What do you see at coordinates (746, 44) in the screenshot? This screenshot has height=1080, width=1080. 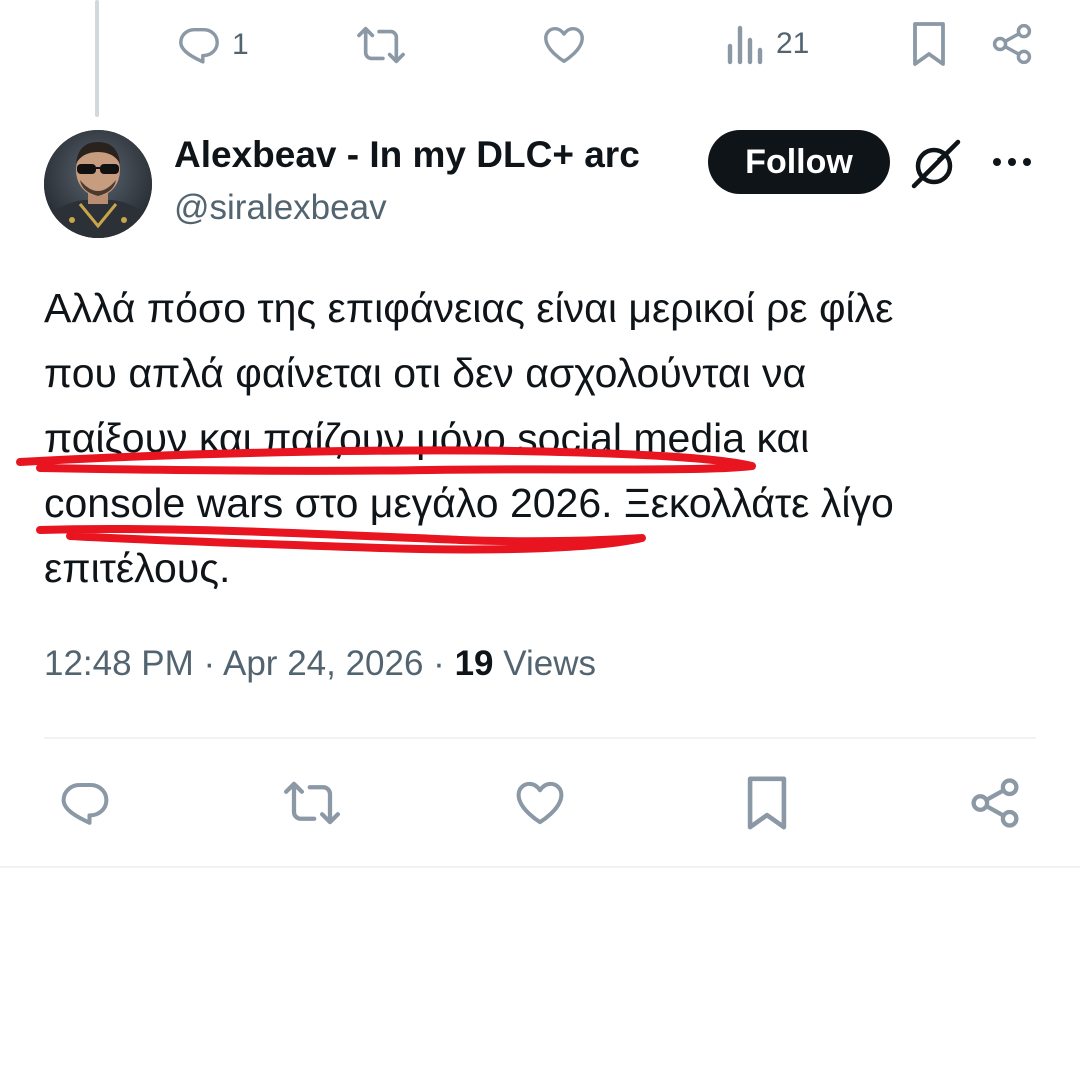 I see `analytics-icon` at bounding box center [746, 44].